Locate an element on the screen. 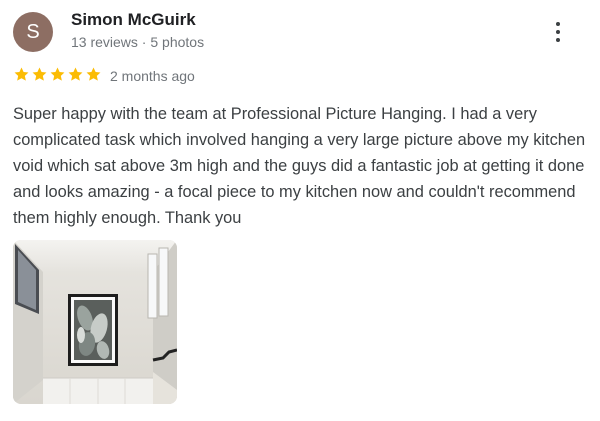 The width and height of the screenshot is (600, 421). star-rating is located at coordinates (57, 74).